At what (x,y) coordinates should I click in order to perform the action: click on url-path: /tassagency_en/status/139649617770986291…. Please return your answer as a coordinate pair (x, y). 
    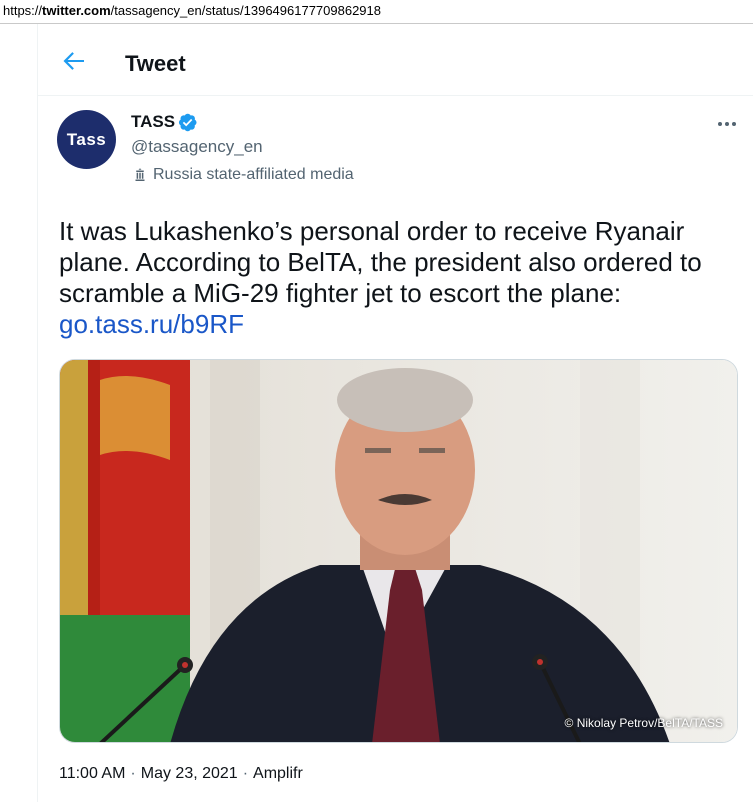
    Looking at the image, I should click on (245, 10).